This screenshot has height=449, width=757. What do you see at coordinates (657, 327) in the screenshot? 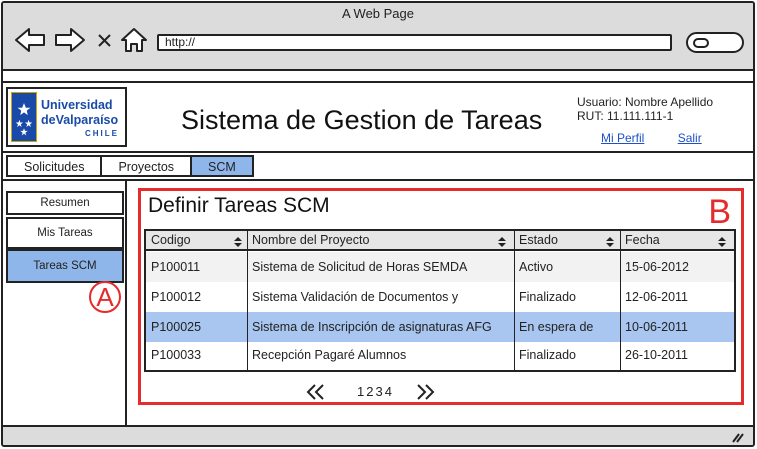
I see `cell-fecha: 10-06-2011` at bounding box center [657, 327].